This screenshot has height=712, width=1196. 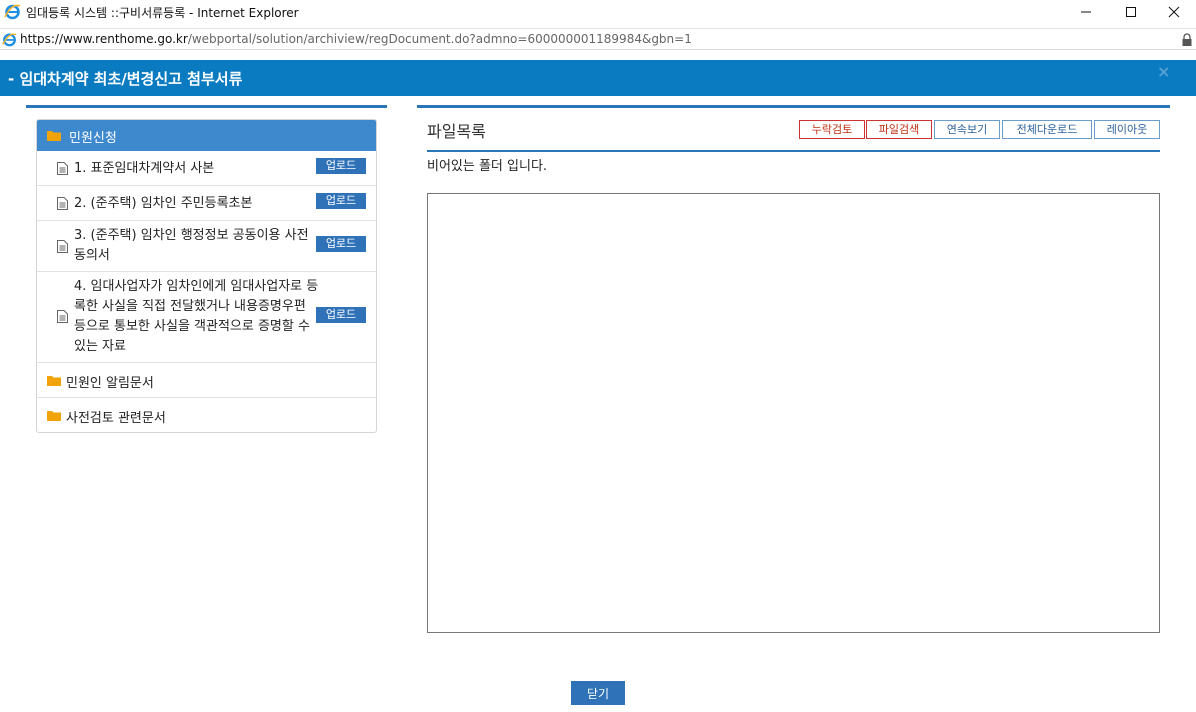 What do you see at coordinates (456, 131) in the screenshot?
I see `file-list-heading: 파일목록` at bounding box center [456, 131].